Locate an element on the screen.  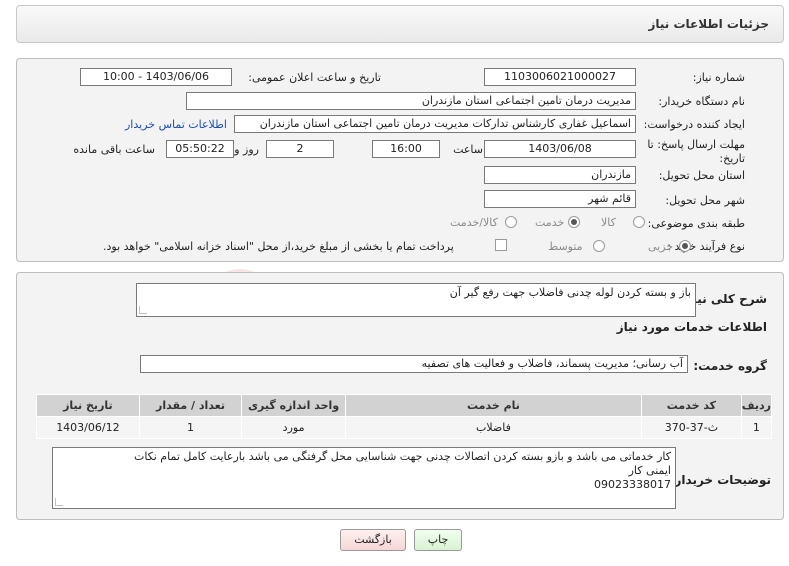
deadline-time-label: ساعت is located at coordinates (468, 149).